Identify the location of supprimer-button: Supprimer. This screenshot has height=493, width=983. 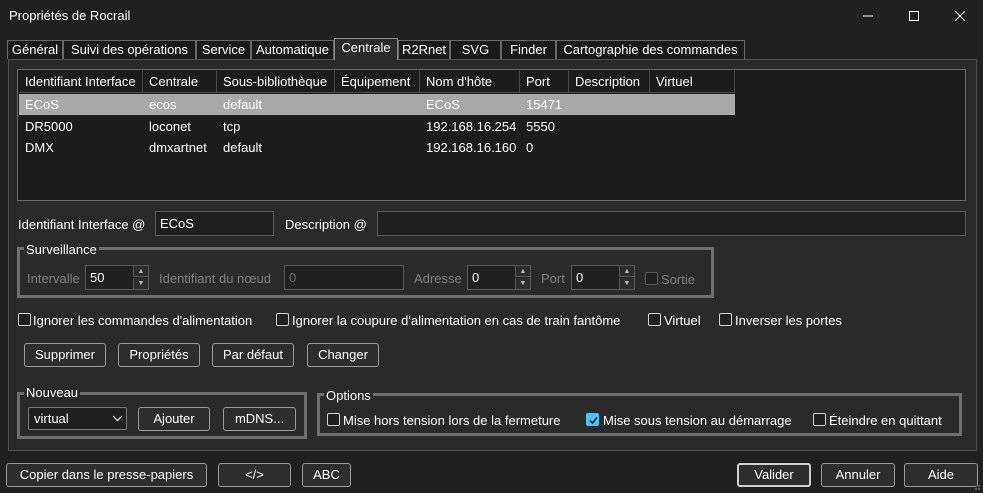
(65, 355).